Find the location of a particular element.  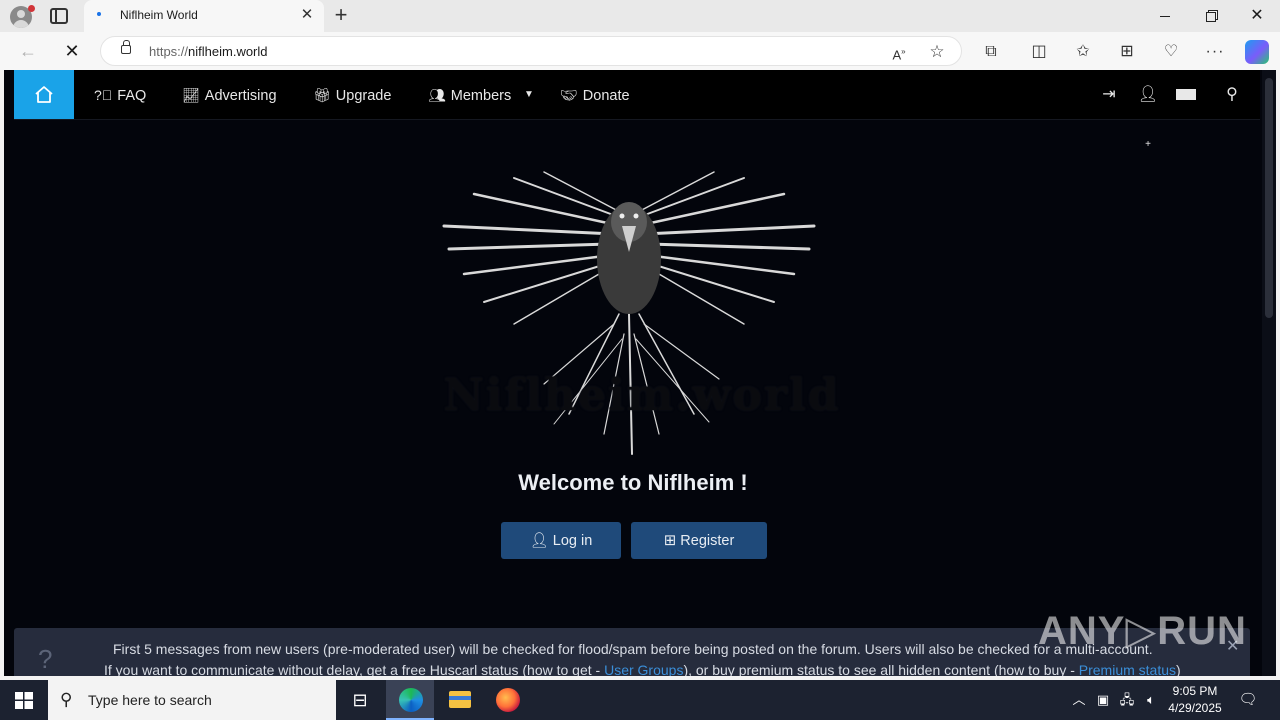

meet-now-icon: ▣ is located at coordinates (1103, 700).